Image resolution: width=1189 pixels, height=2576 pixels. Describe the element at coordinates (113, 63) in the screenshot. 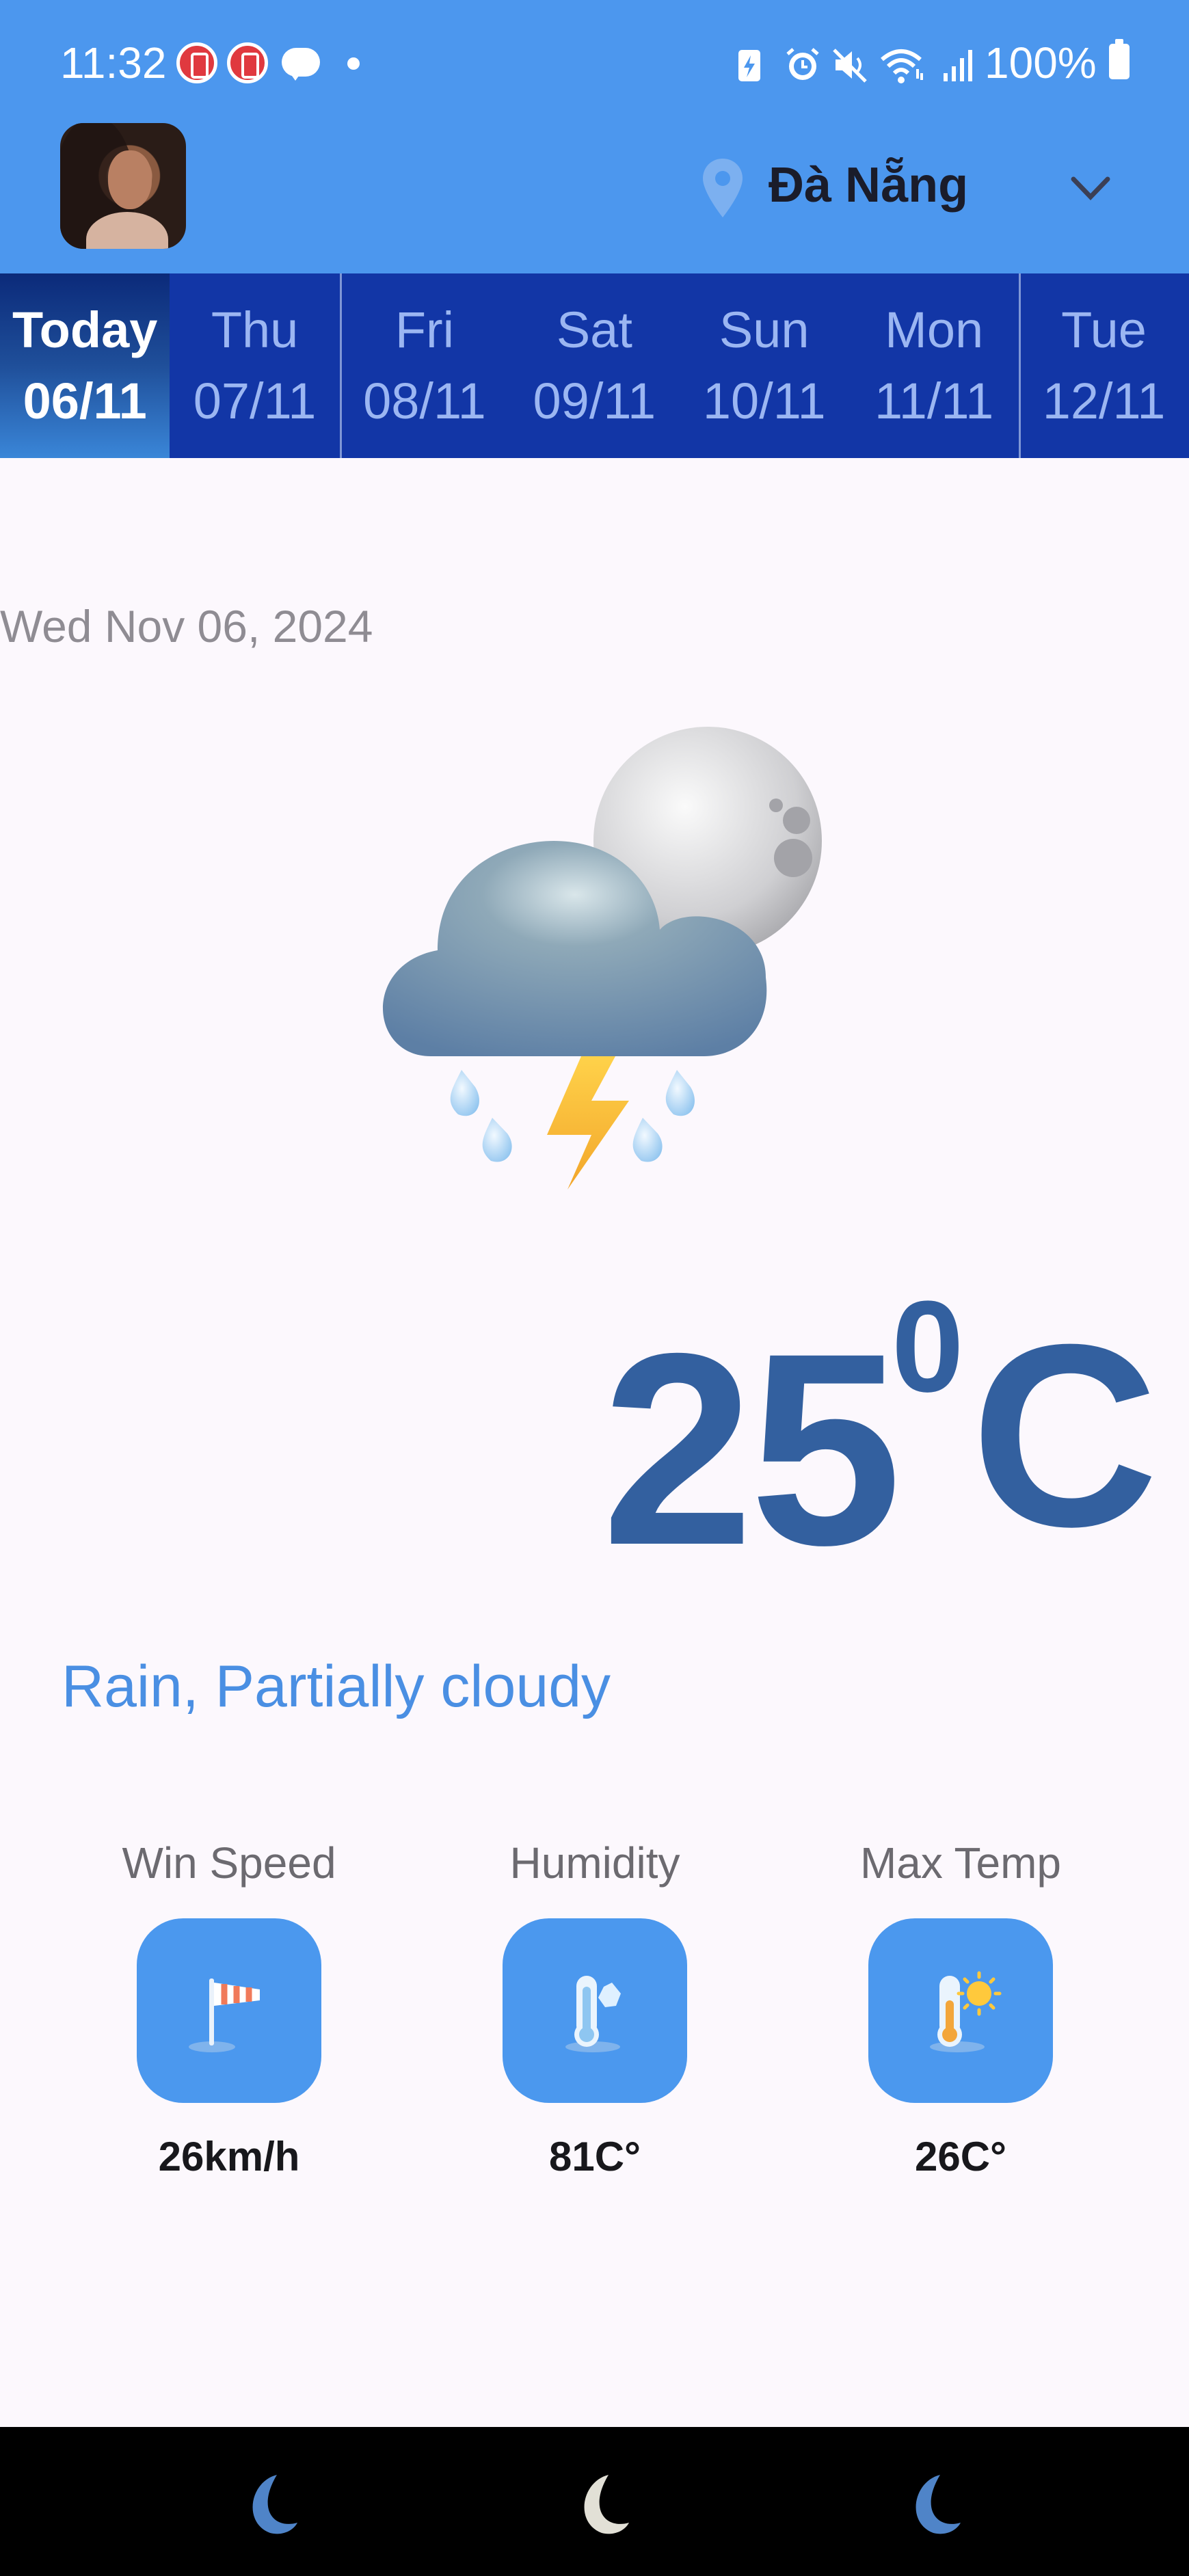

I see `status-time: 11:32` at that location.